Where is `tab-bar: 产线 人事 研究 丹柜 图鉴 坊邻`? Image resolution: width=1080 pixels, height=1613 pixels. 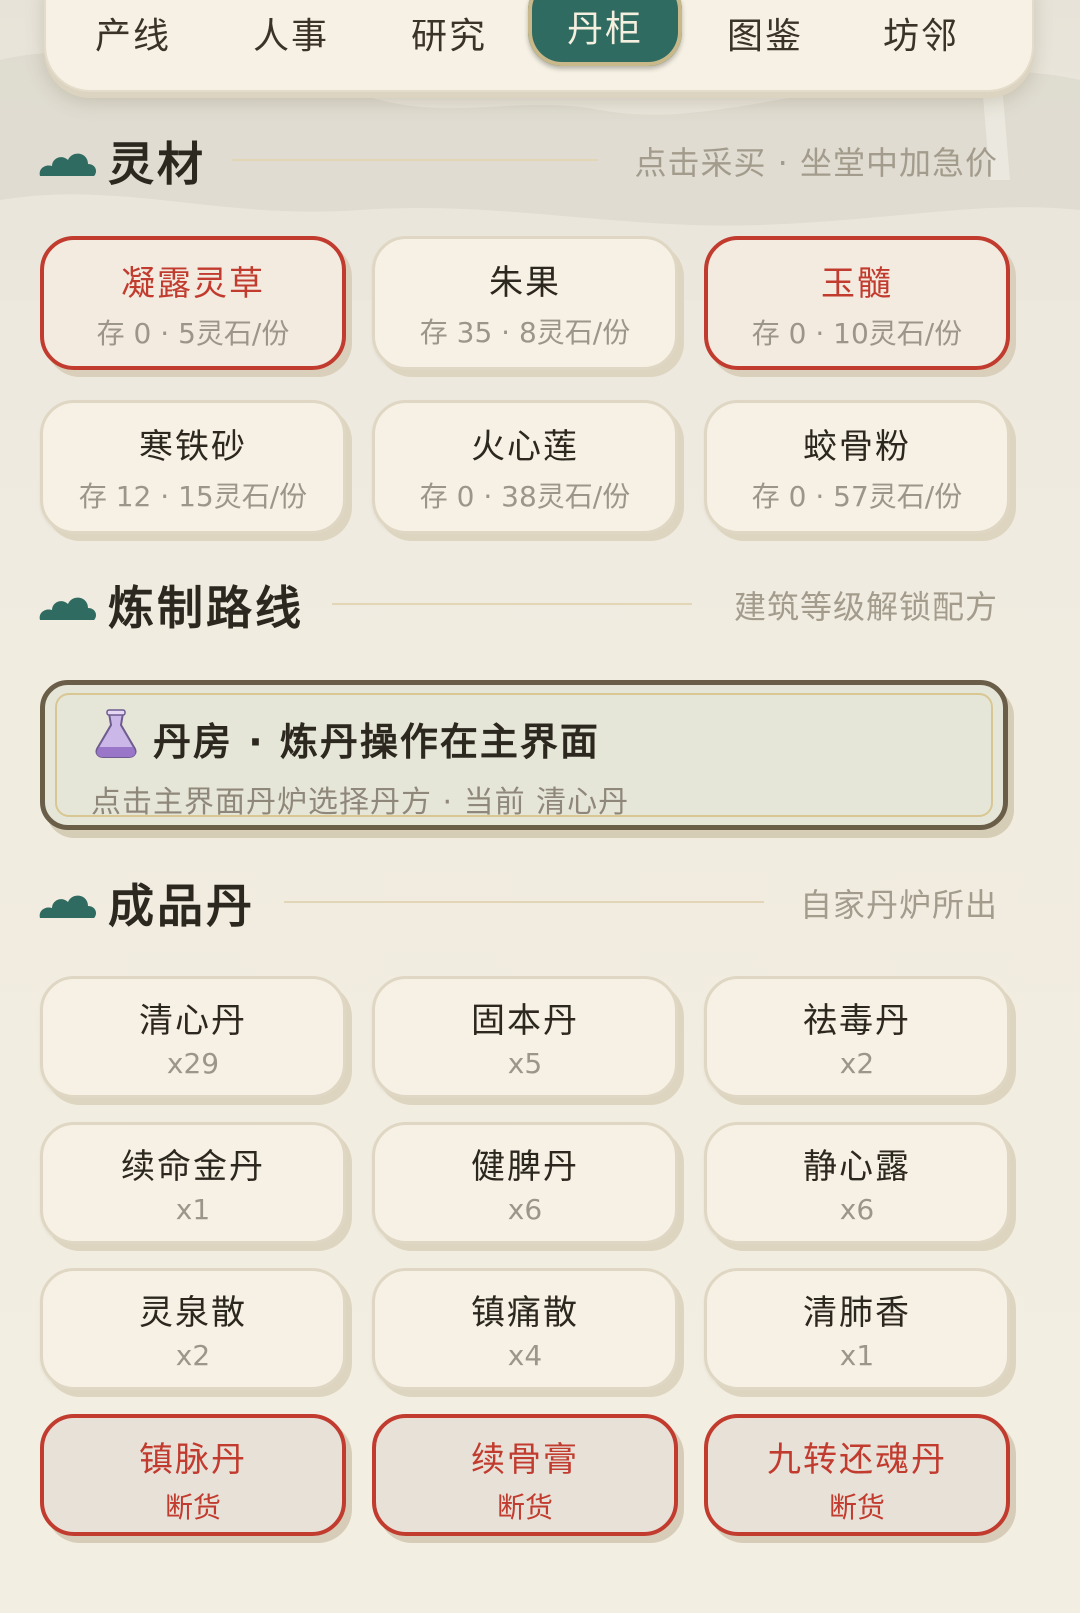 tab-bar: 产线 人事 研究 丹柜 图鉴 坊邻 is located at coordinates (539, 46).